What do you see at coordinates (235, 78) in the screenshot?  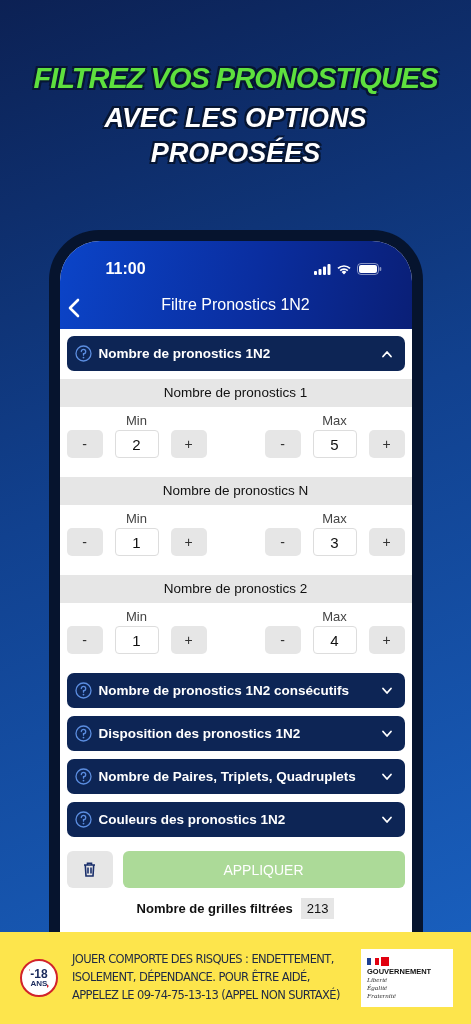 I see `headline-title: FILTREZ VOS PRONOSTIQUES` at bounding box center [235, 78].